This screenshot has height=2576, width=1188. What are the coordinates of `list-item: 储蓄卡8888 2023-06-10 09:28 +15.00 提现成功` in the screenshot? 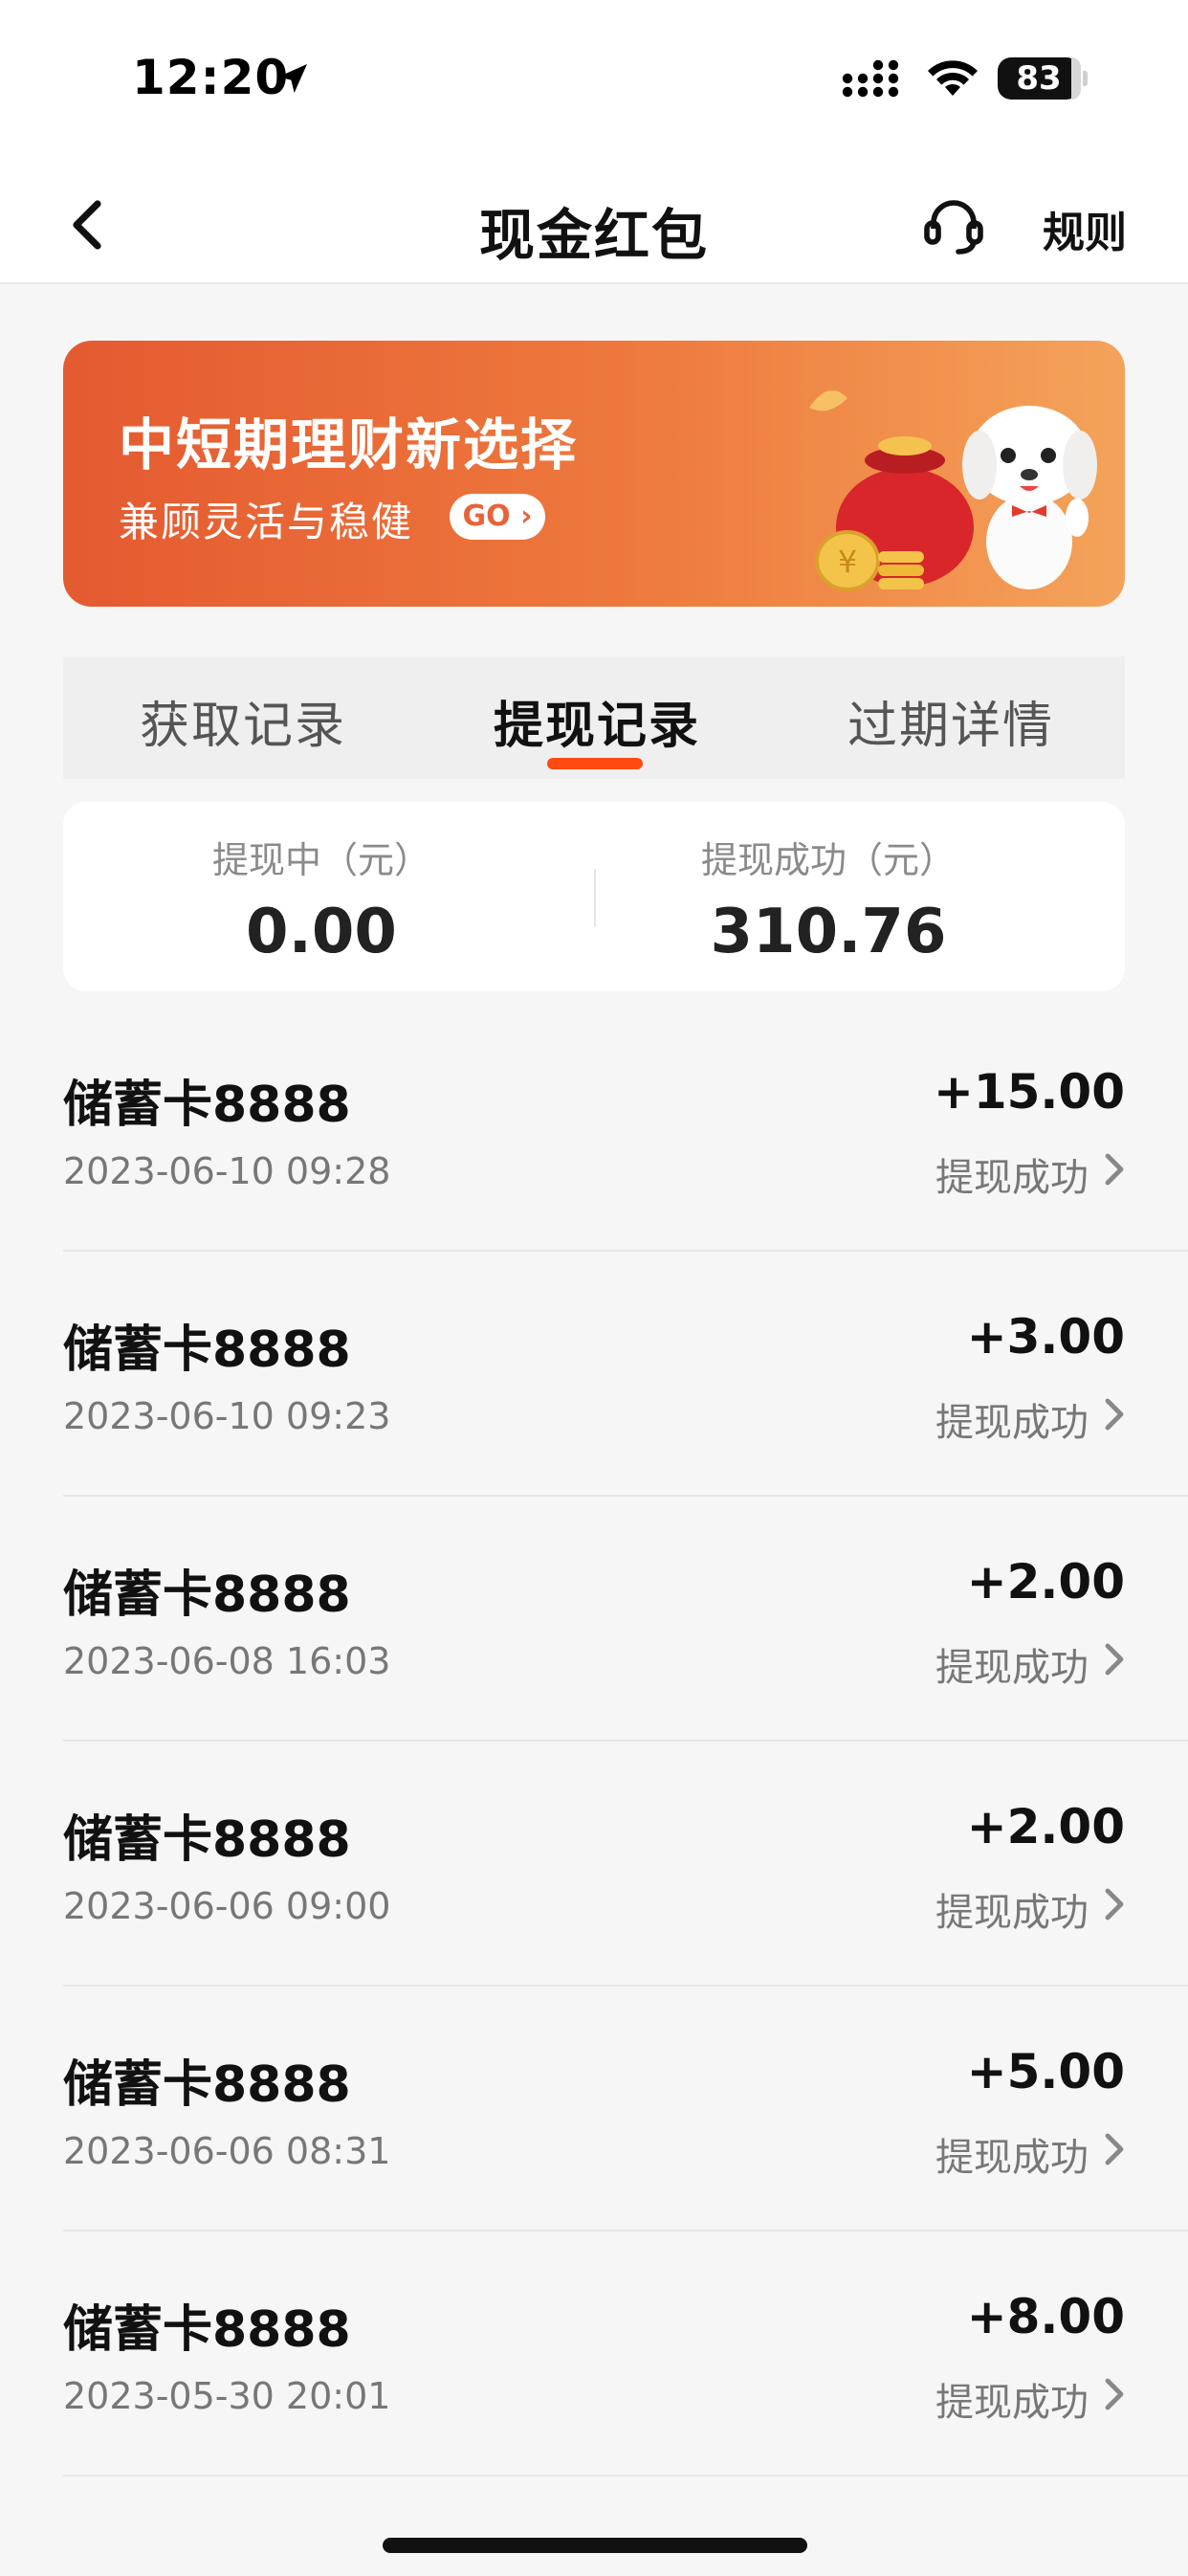 It's located at (594, 1129).